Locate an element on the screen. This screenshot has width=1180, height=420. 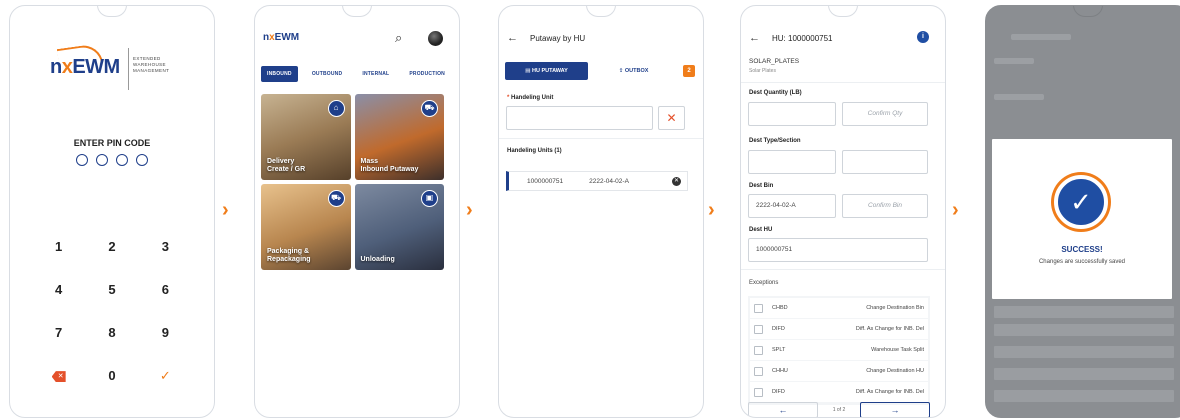
list-item: CHBD Change Destination Bin is located at coordinates (839, 308).